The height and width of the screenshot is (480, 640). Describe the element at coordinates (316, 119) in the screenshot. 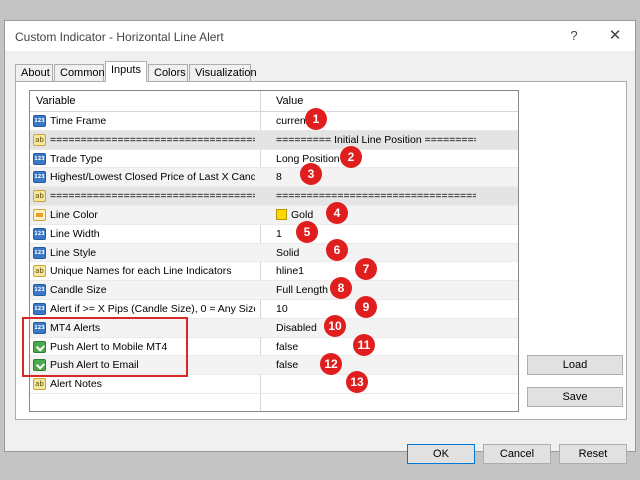

I see `callout-badge: 1` at that location.